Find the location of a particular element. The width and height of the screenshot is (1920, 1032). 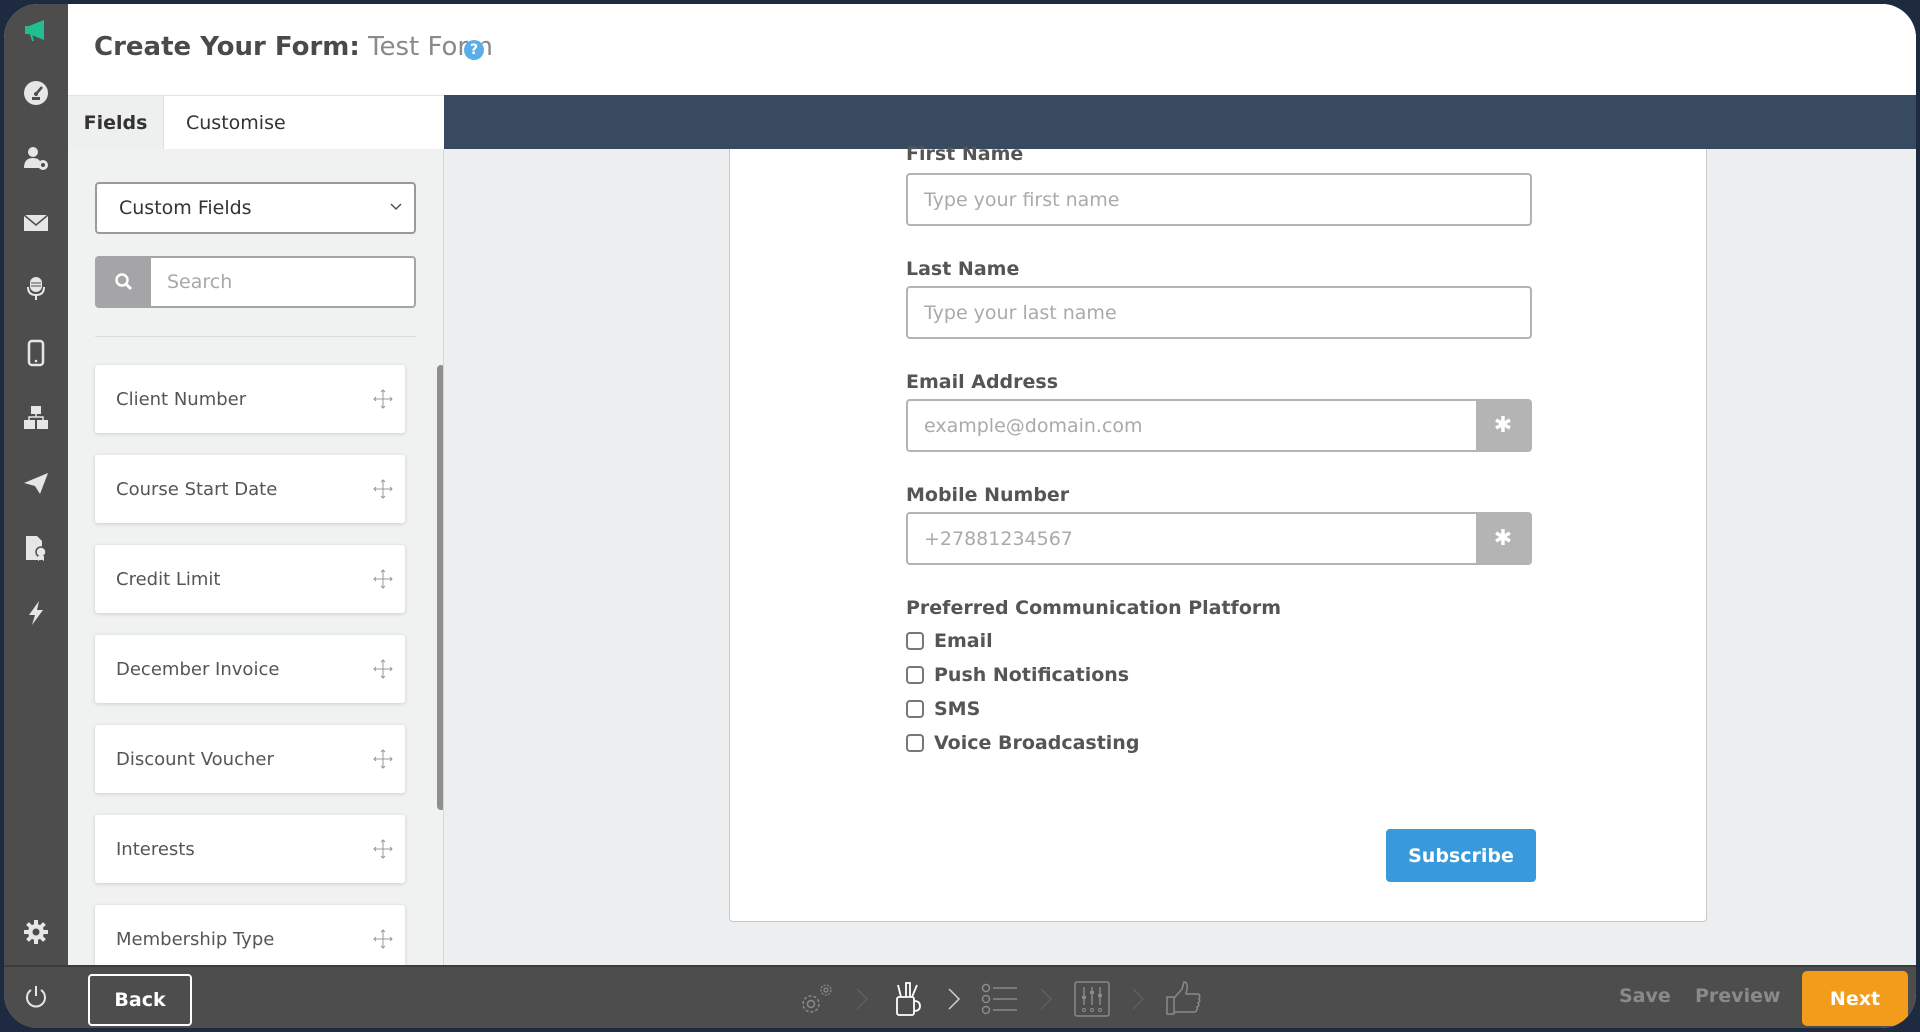

panel-divider is located at coordinates (255, 336).